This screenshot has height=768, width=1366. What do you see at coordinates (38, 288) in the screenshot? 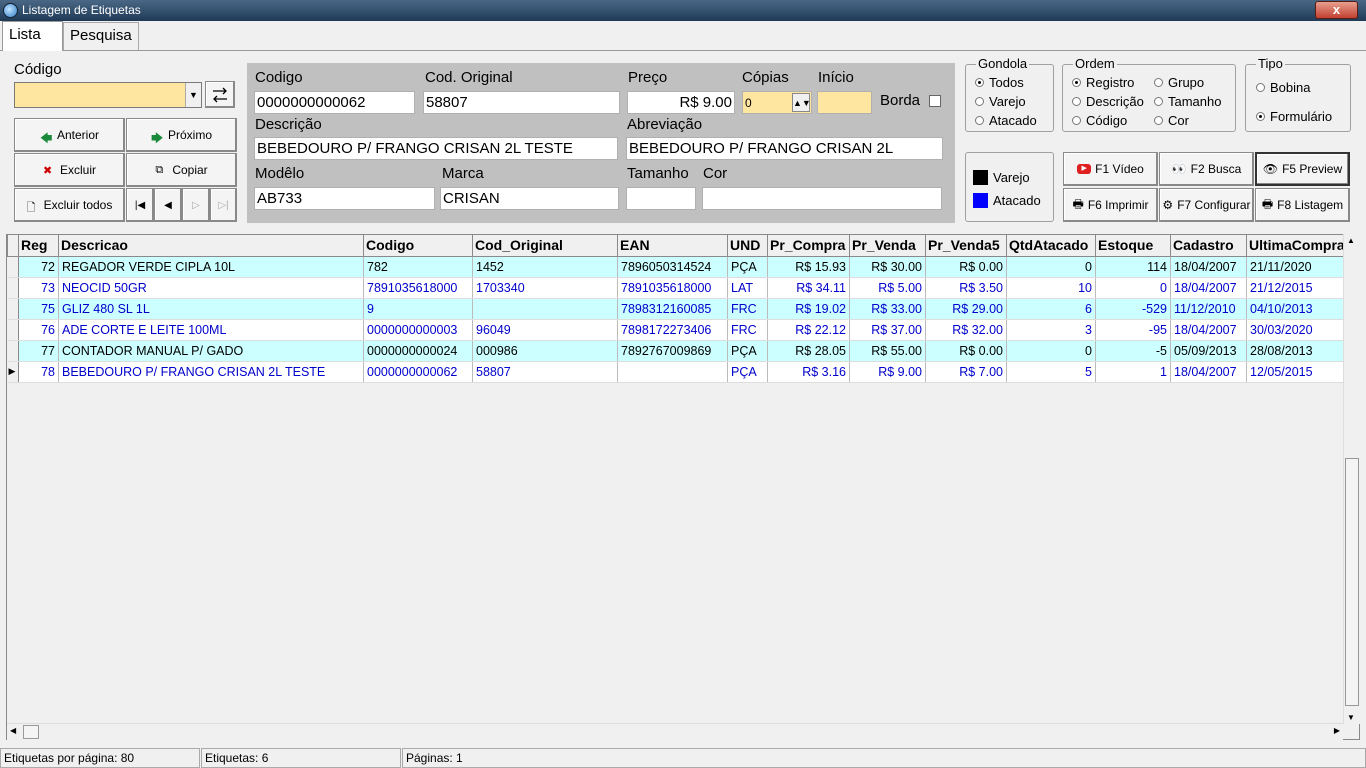
I see `cell-reg: 73` at bounding box center [38, 288].